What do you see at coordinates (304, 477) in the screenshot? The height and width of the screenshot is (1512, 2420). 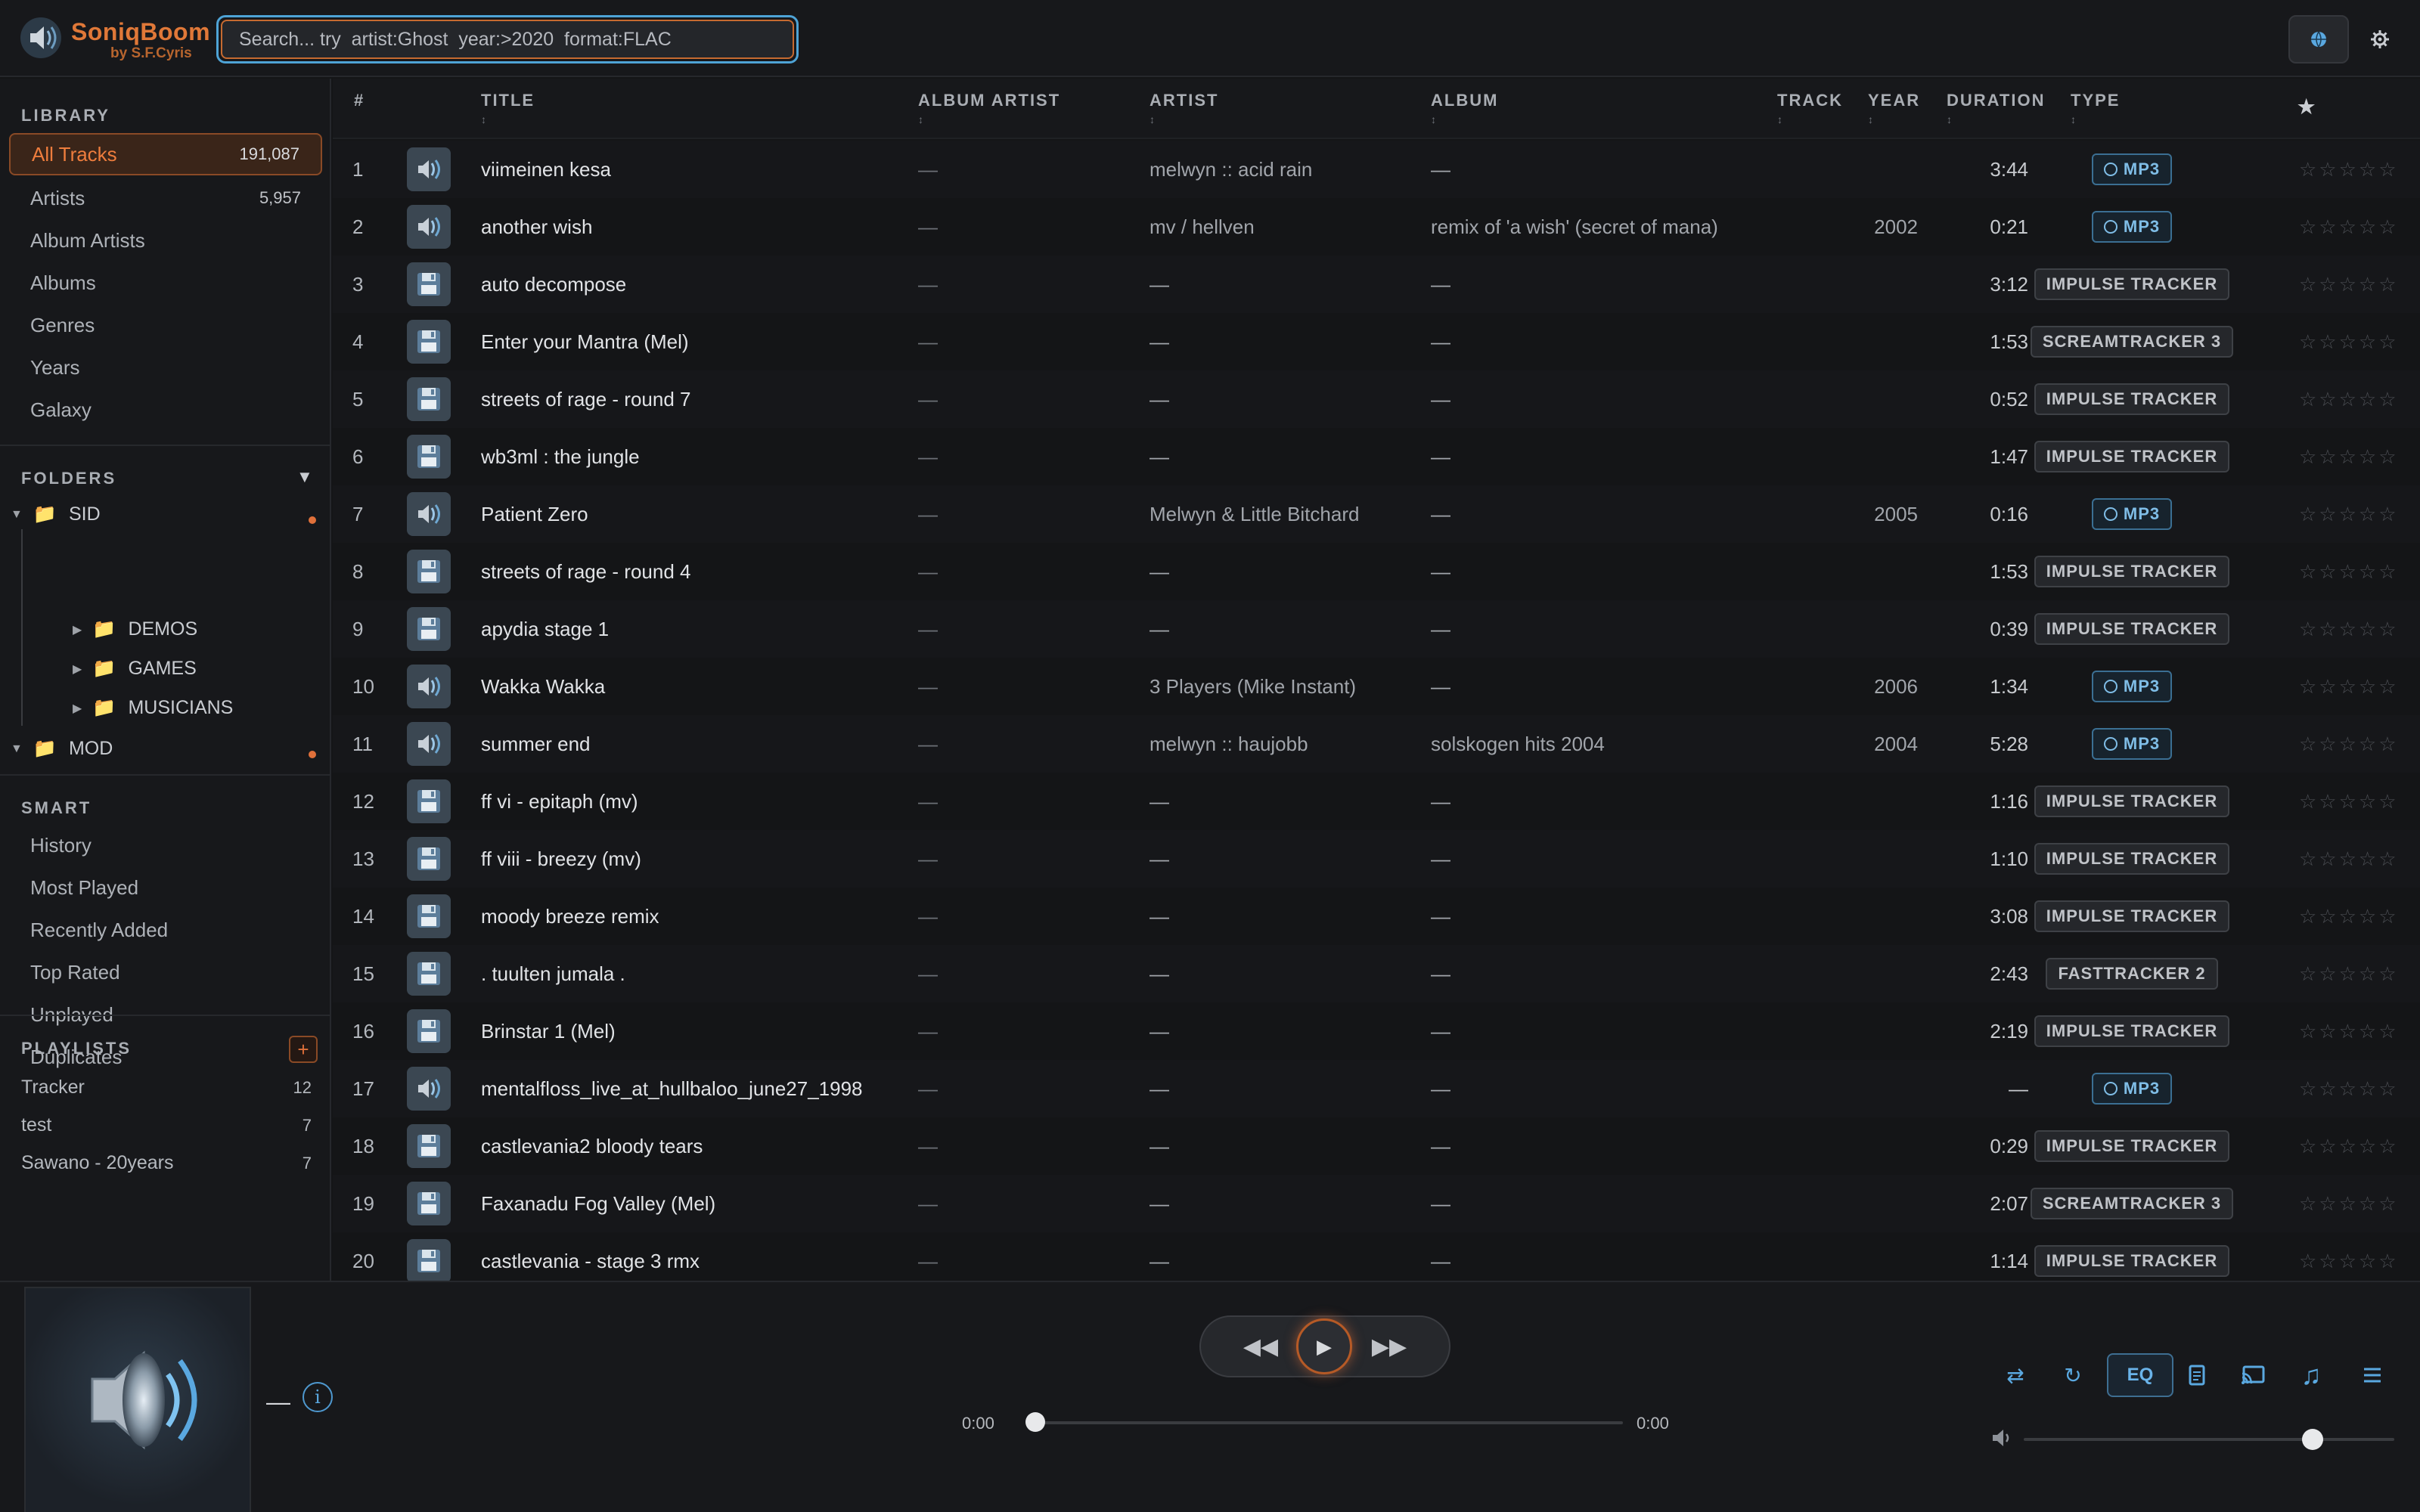 I see `folders-collapse-icon: ▼` at bounding box center [304, 477].